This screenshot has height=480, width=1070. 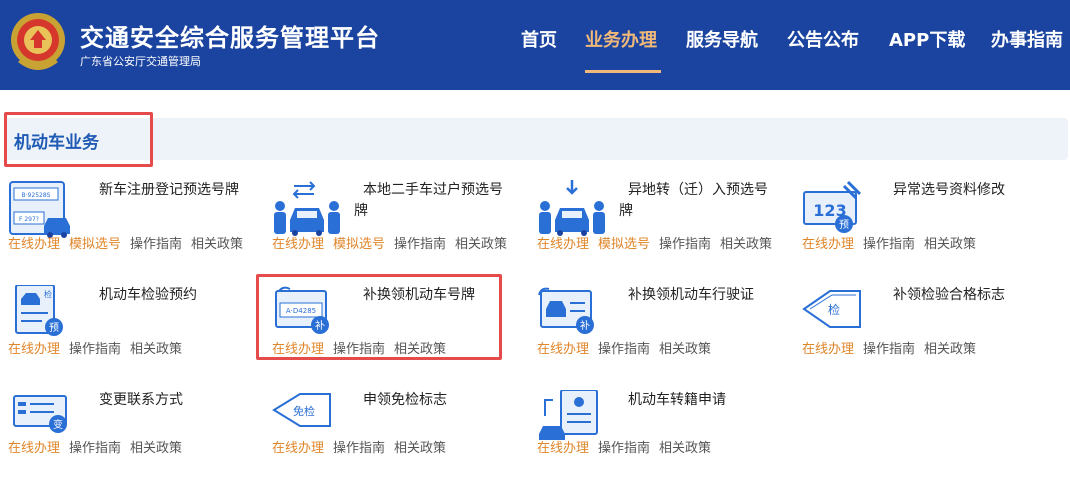 I want to click on service-title: 补换领机动车行驶证, so click(x=691, y=295).